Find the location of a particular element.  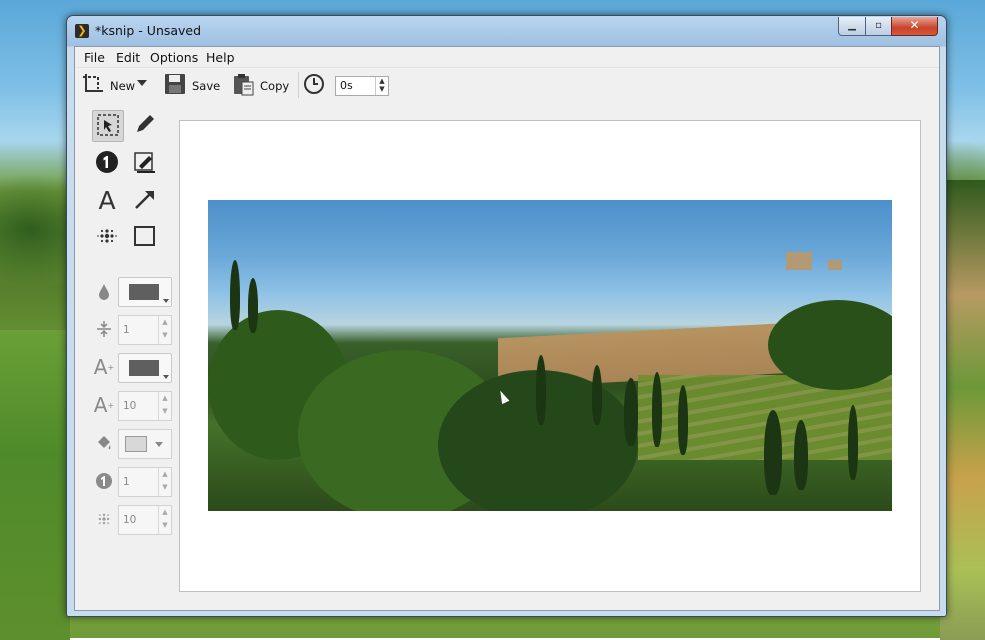

menu-edit: Edit is located at coordinates (128, 57).